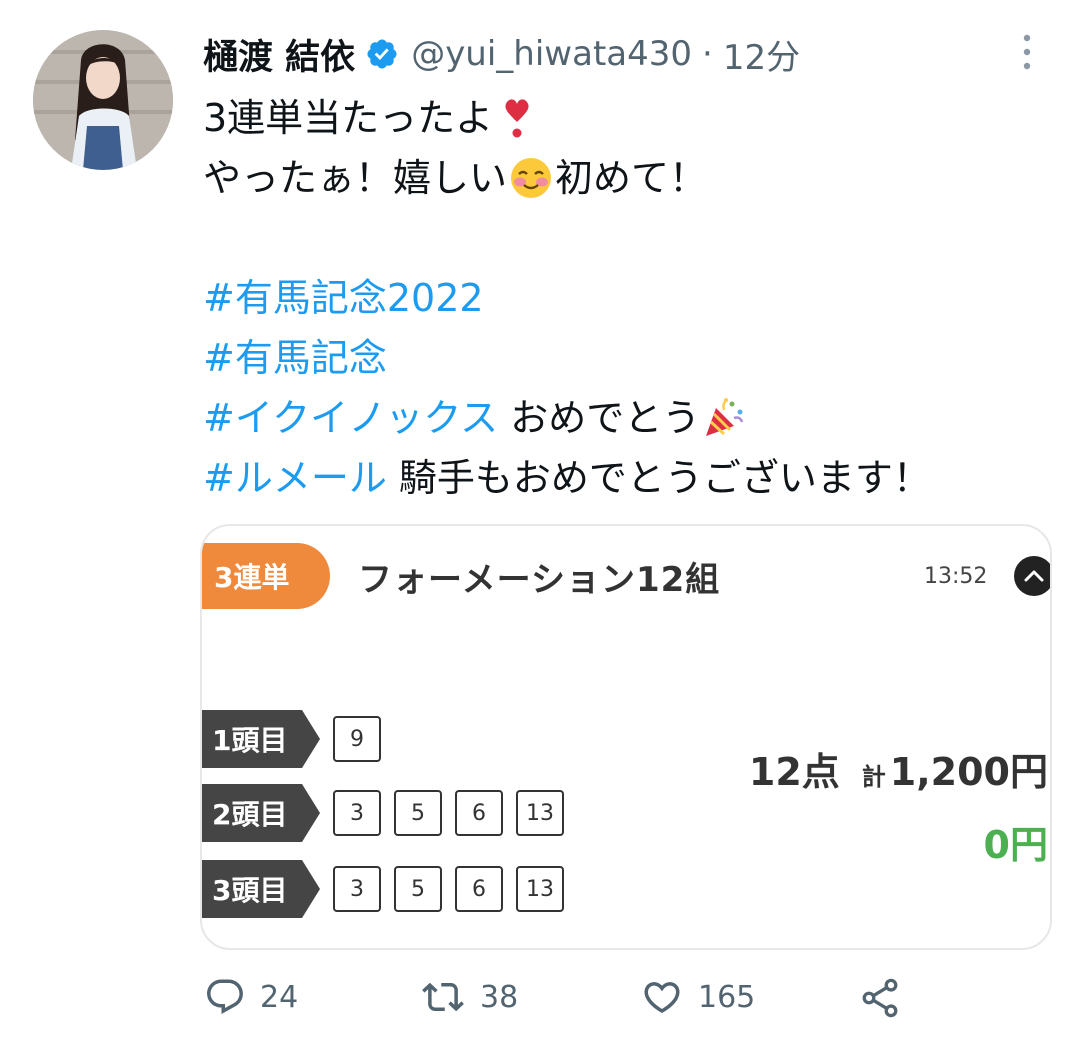  I want to click on retweet-count: 38, so click(499, 997).